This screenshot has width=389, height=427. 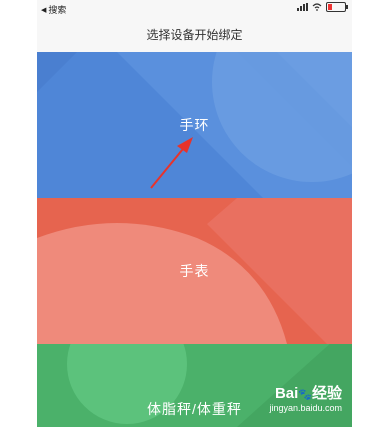 I want to click on back-to-search-label: 搜索, so click(x=57, y=10).